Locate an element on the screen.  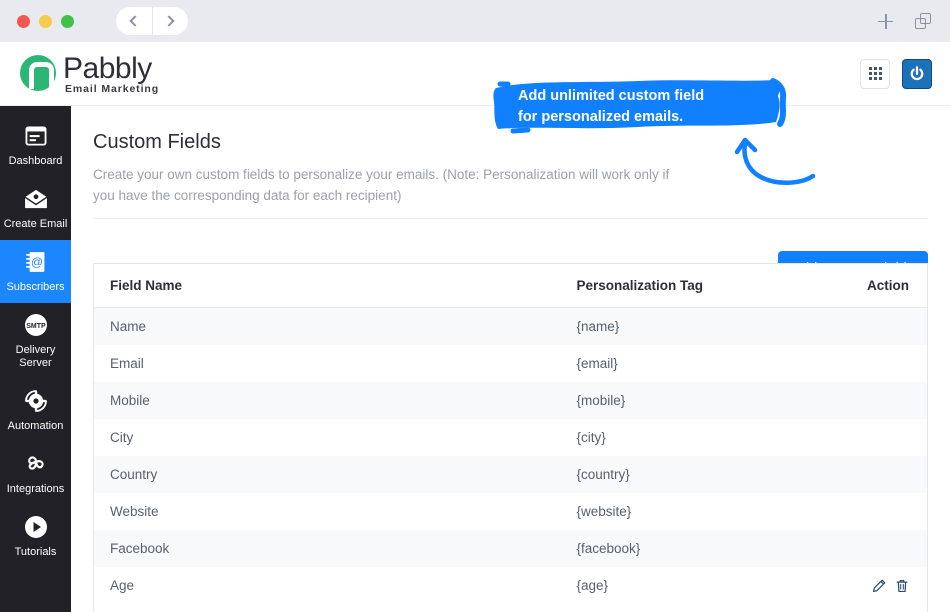
delete-trash-icon is located at coordinates (902, 586).